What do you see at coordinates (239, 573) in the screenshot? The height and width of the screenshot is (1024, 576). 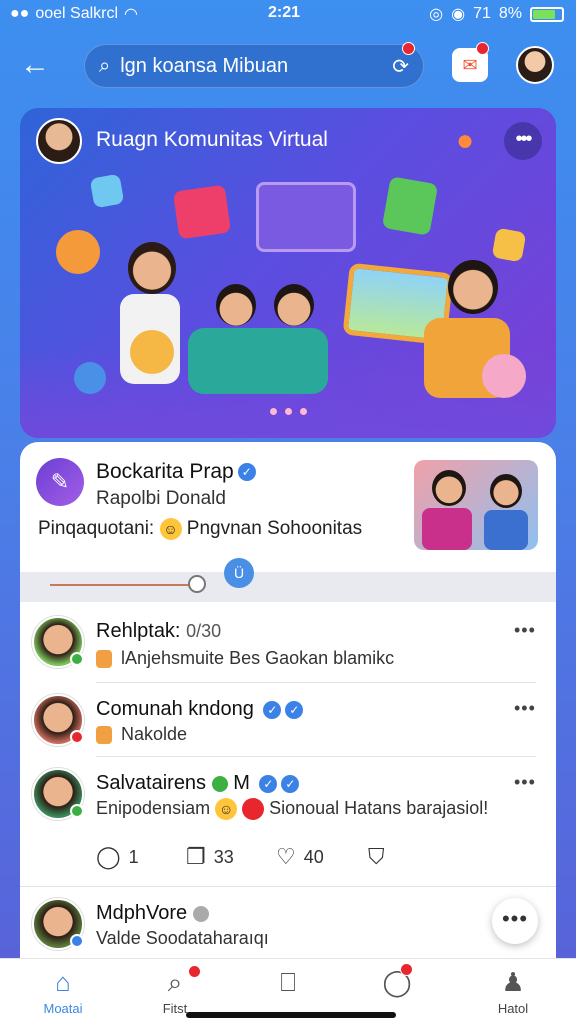 I see `play-toggle-button: Ü` at bounding box center [239, 573].